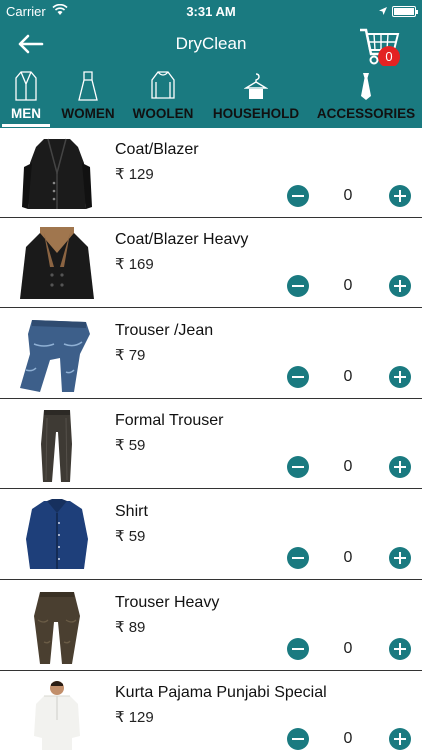 Image resolution: width=422 pixels, height=750 pixels. What do you see at coordinates (57, 536) in the screenshot?
I see `shirt-image` at bounding box center [57, 536].